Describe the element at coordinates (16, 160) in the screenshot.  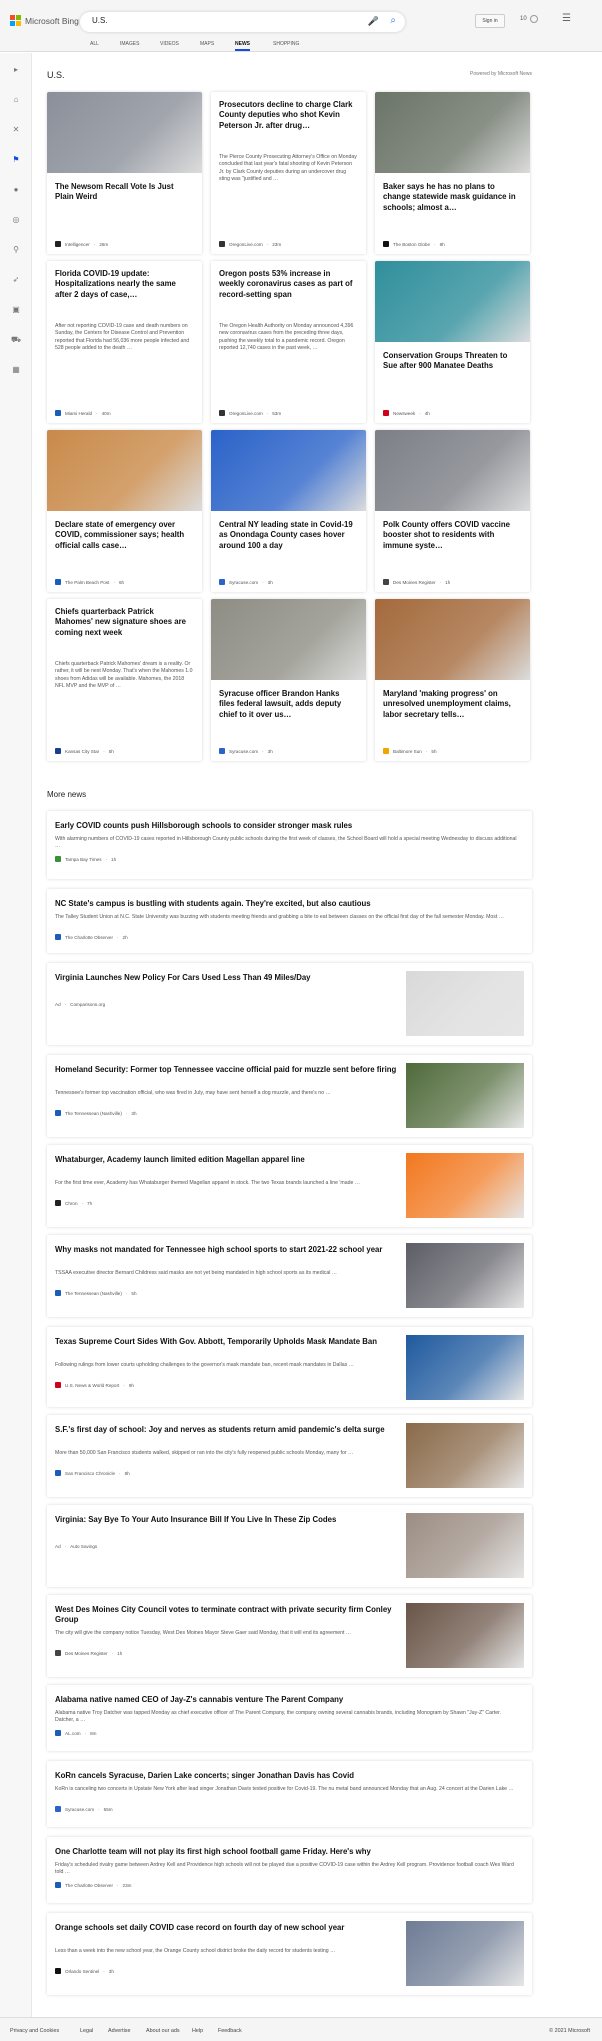
I see `flag-icon: ⚑` at that location.